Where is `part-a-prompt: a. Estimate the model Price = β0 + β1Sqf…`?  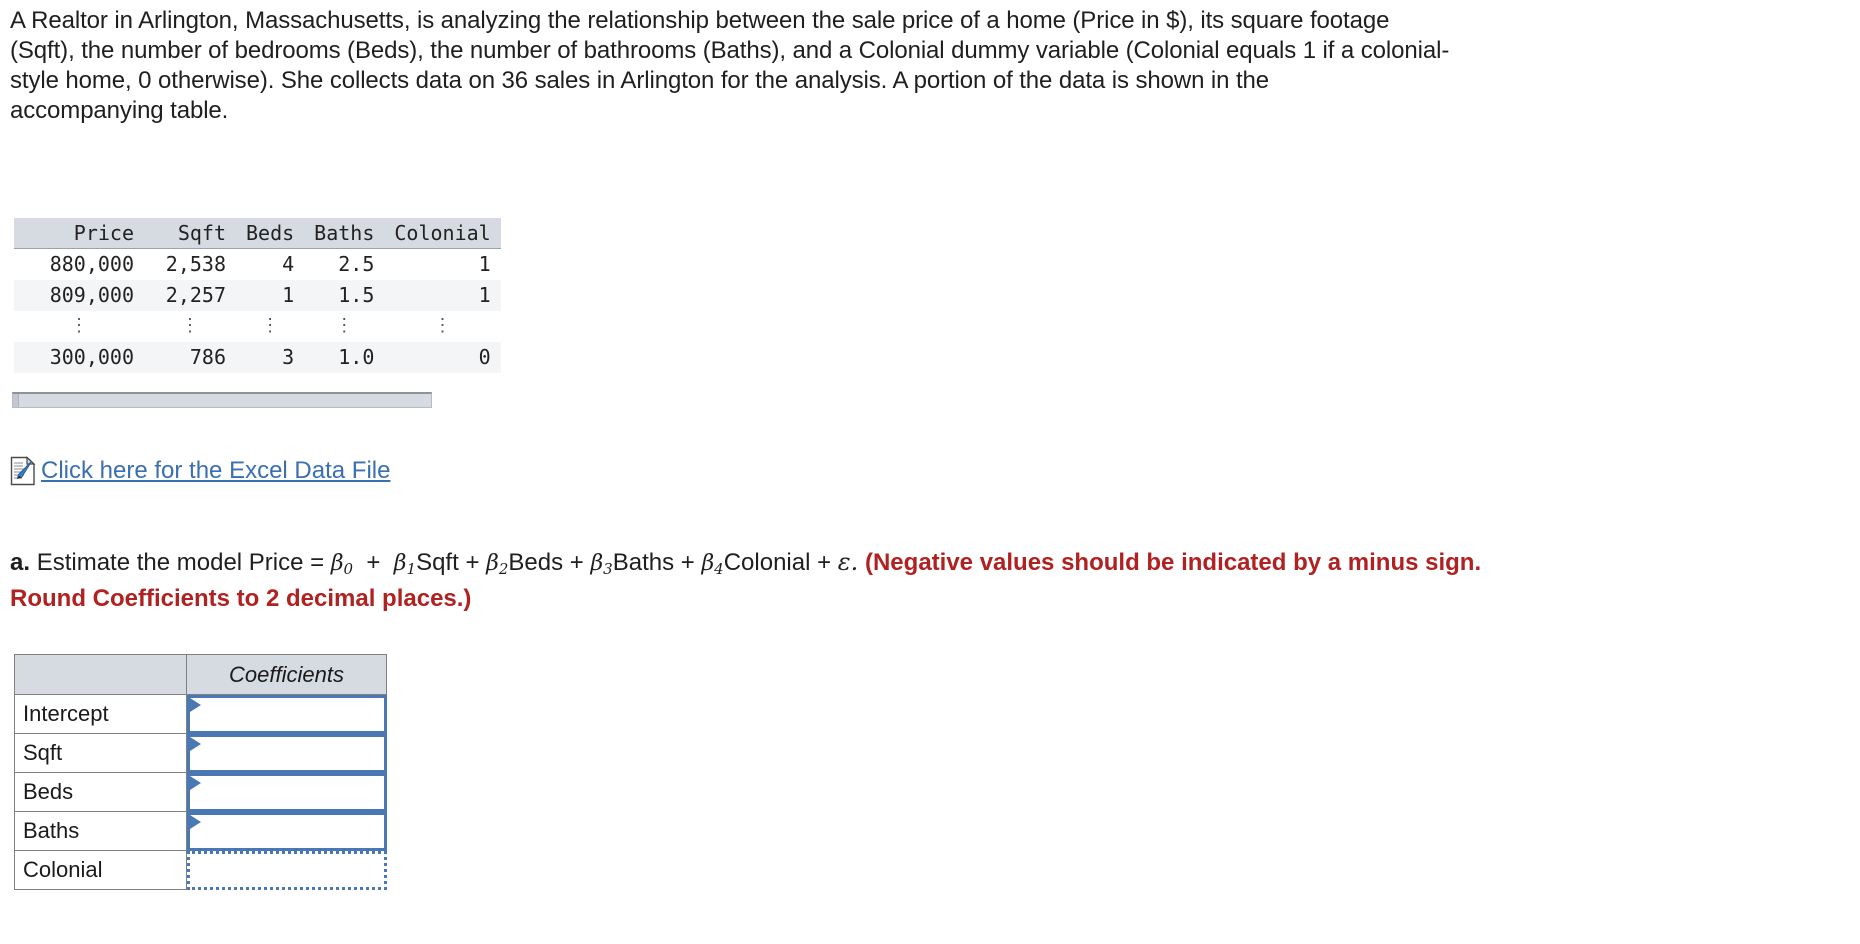 part-a-prompt: a. Estimate the model Price = β0 + β1Sqf… is located at coordinates (935, 580).